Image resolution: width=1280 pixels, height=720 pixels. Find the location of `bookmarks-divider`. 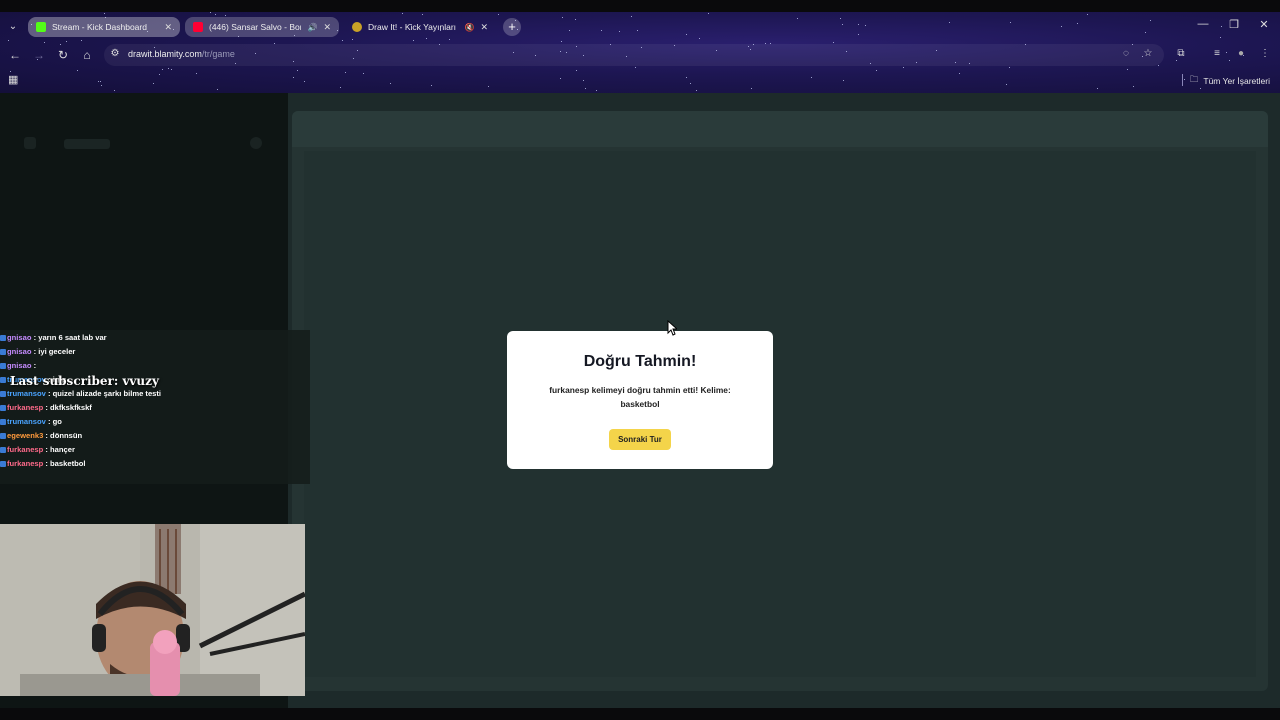

bookmarks-divider is located at coordinates (1182, 80).